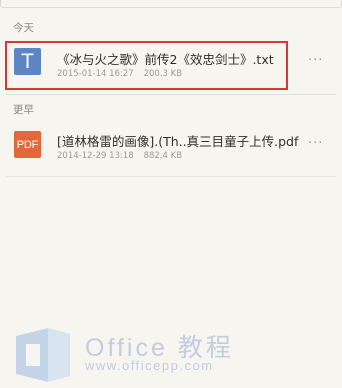 This screenshot has height=388, width=342. Describe the element at coordinates (177, 356) in the screenshot. I see `watermark: Office 教程 www.officepp.com` at that location.